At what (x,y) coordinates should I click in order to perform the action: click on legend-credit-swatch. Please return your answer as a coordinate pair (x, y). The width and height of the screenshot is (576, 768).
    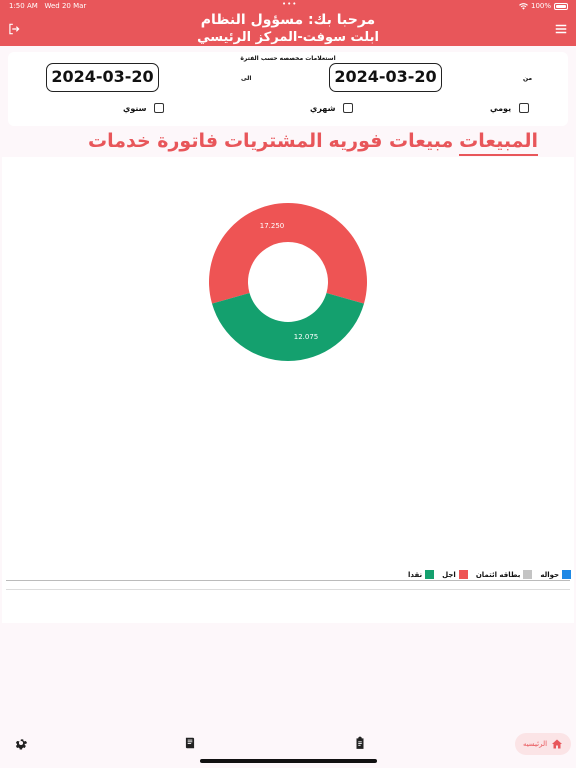
    Looking at the image, I should click on (463, 574).